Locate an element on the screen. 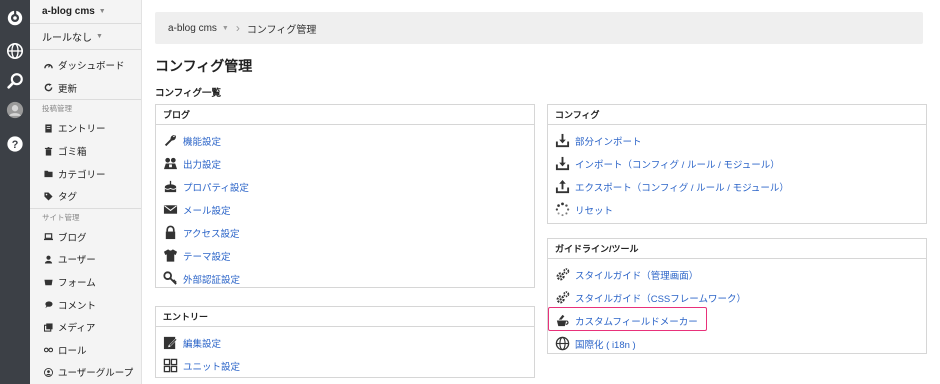  sidebar-item-blog: ブログ is located at coordinates (85, 237).